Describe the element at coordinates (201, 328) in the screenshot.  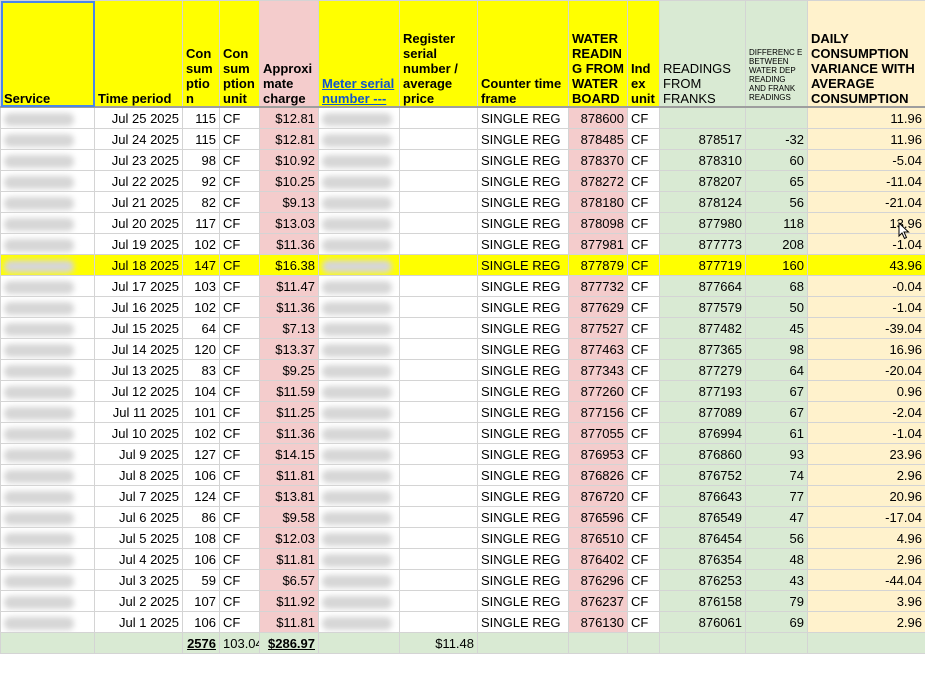
I see `consumption-cell: 64` at that location.